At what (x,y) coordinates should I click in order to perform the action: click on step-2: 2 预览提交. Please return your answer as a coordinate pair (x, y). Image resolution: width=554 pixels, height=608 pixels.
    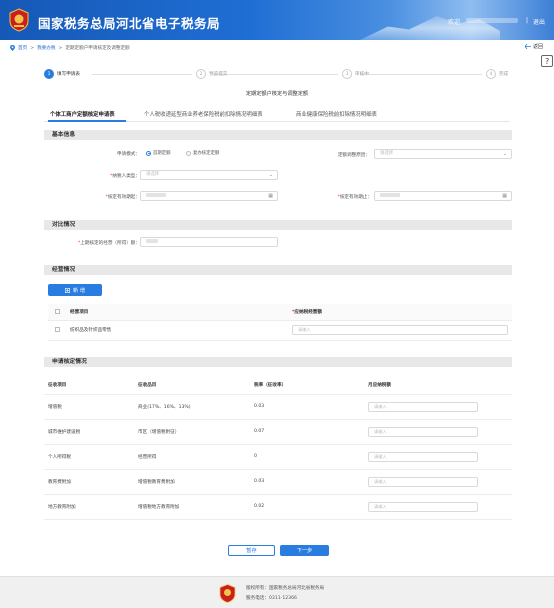
    Looking at the image, I should click on (211, 74).